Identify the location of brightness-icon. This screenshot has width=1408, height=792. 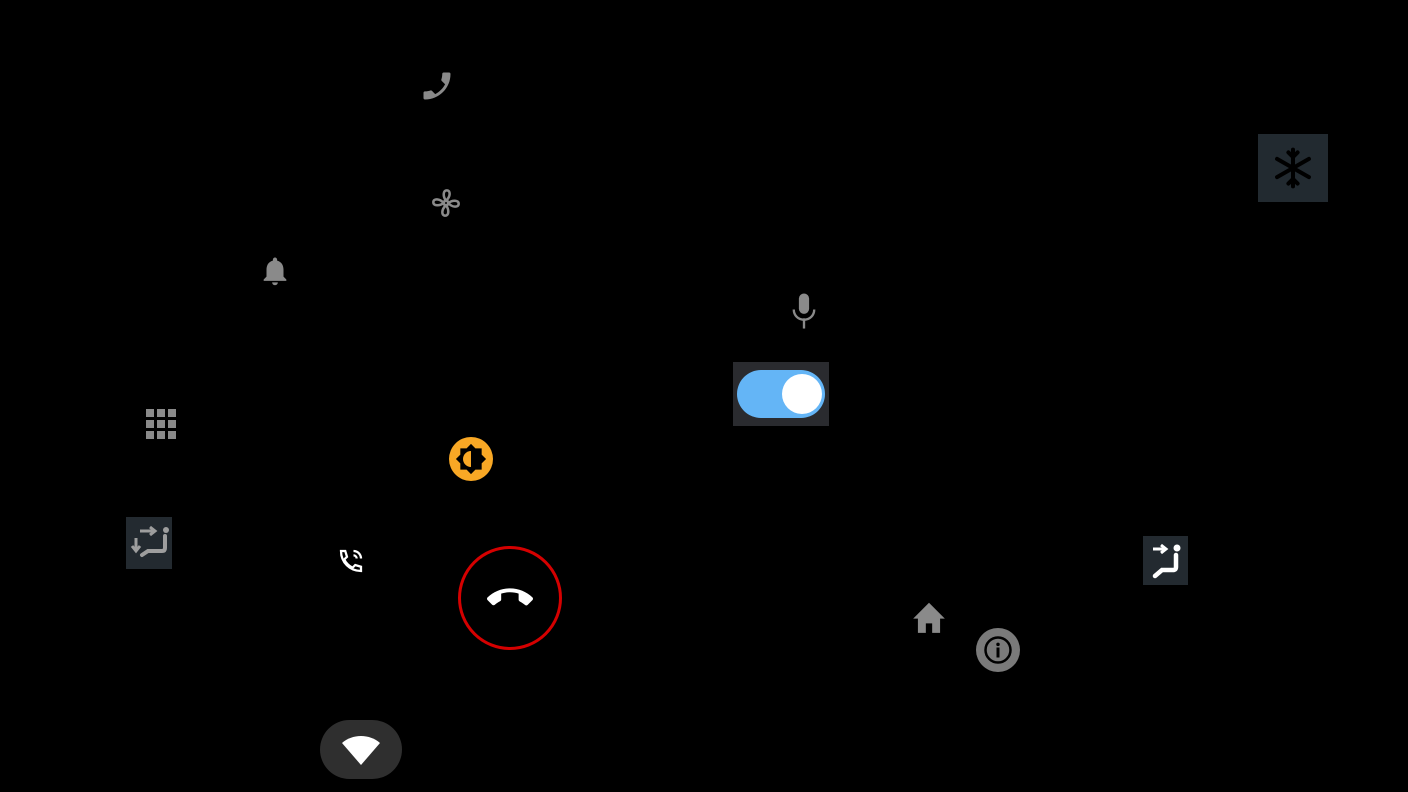
(471, 459).